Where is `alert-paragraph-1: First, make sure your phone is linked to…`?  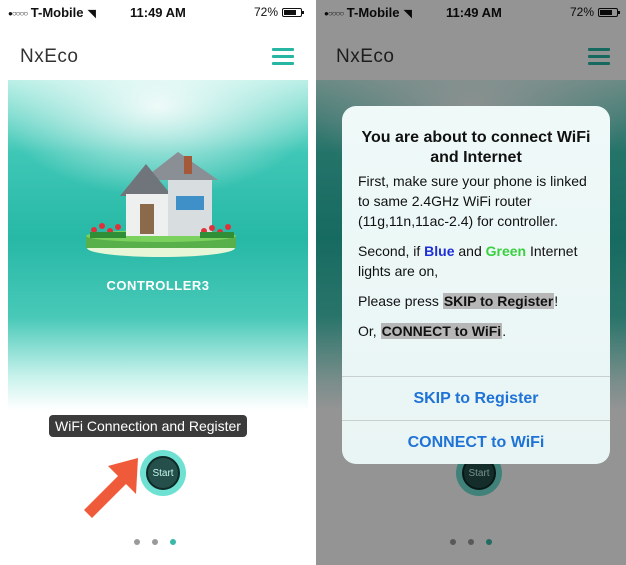
alert-paragraph-1: First, make sure your phone is linked to… is located at coordinates (472, 201).